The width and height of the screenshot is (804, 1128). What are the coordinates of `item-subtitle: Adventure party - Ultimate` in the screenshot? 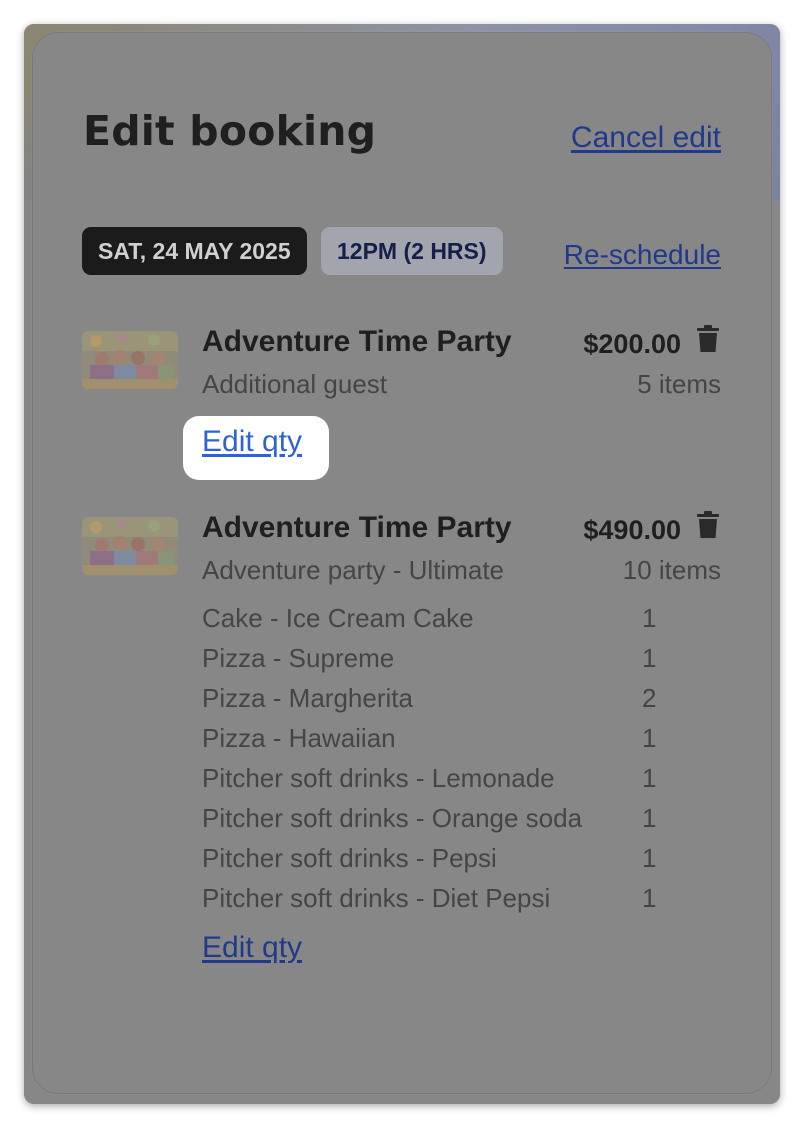 It's located at (353, 570).